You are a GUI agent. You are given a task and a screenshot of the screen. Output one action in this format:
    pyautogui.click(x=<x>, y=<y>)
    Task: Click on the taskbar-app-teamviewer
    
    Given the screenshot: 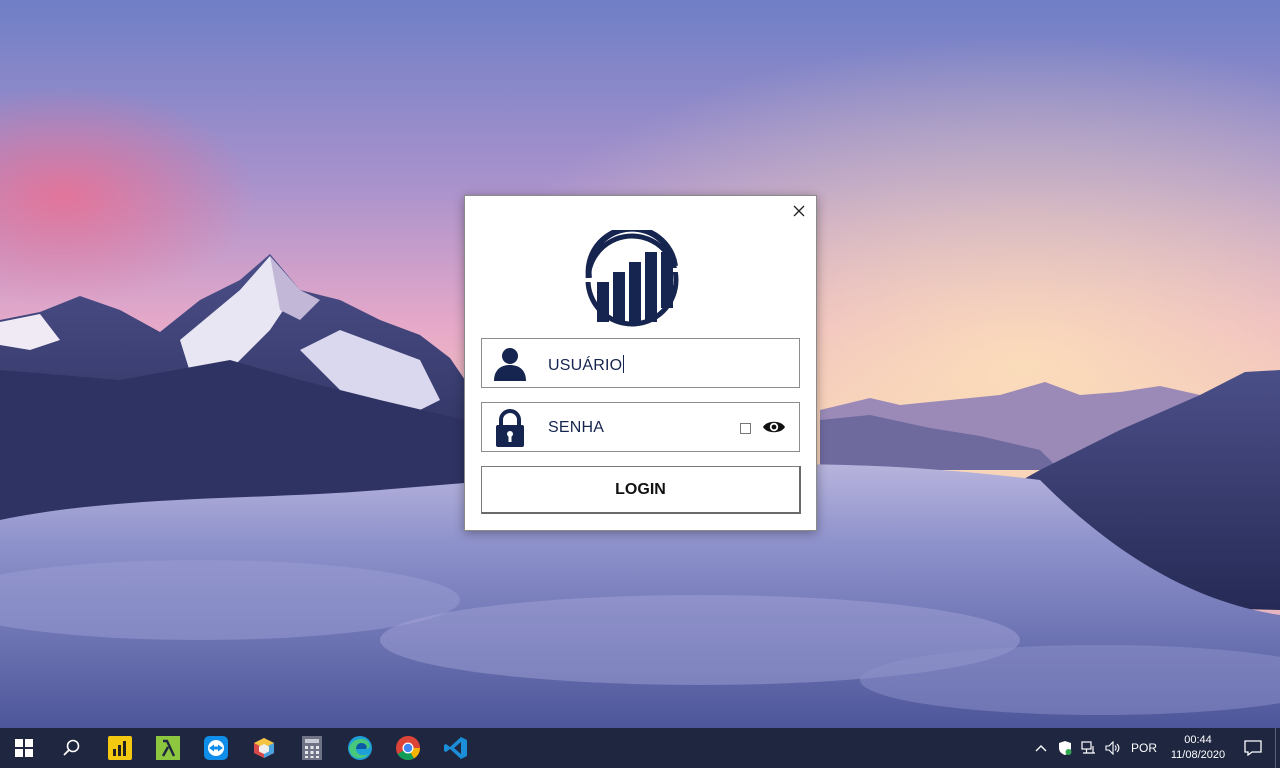 What is the action you would take?
    pyautogui.click(x=216, y=748)
    